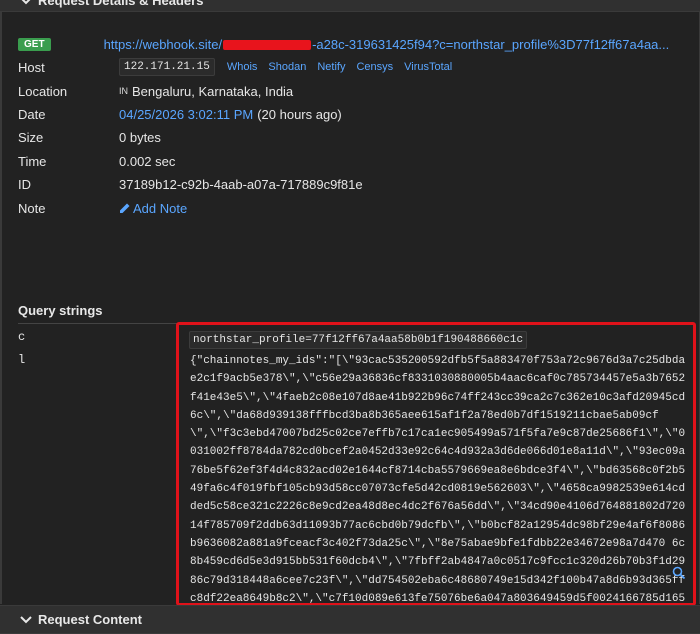  I want to click on date-relative: (20 hours ago), so click(299, 114).